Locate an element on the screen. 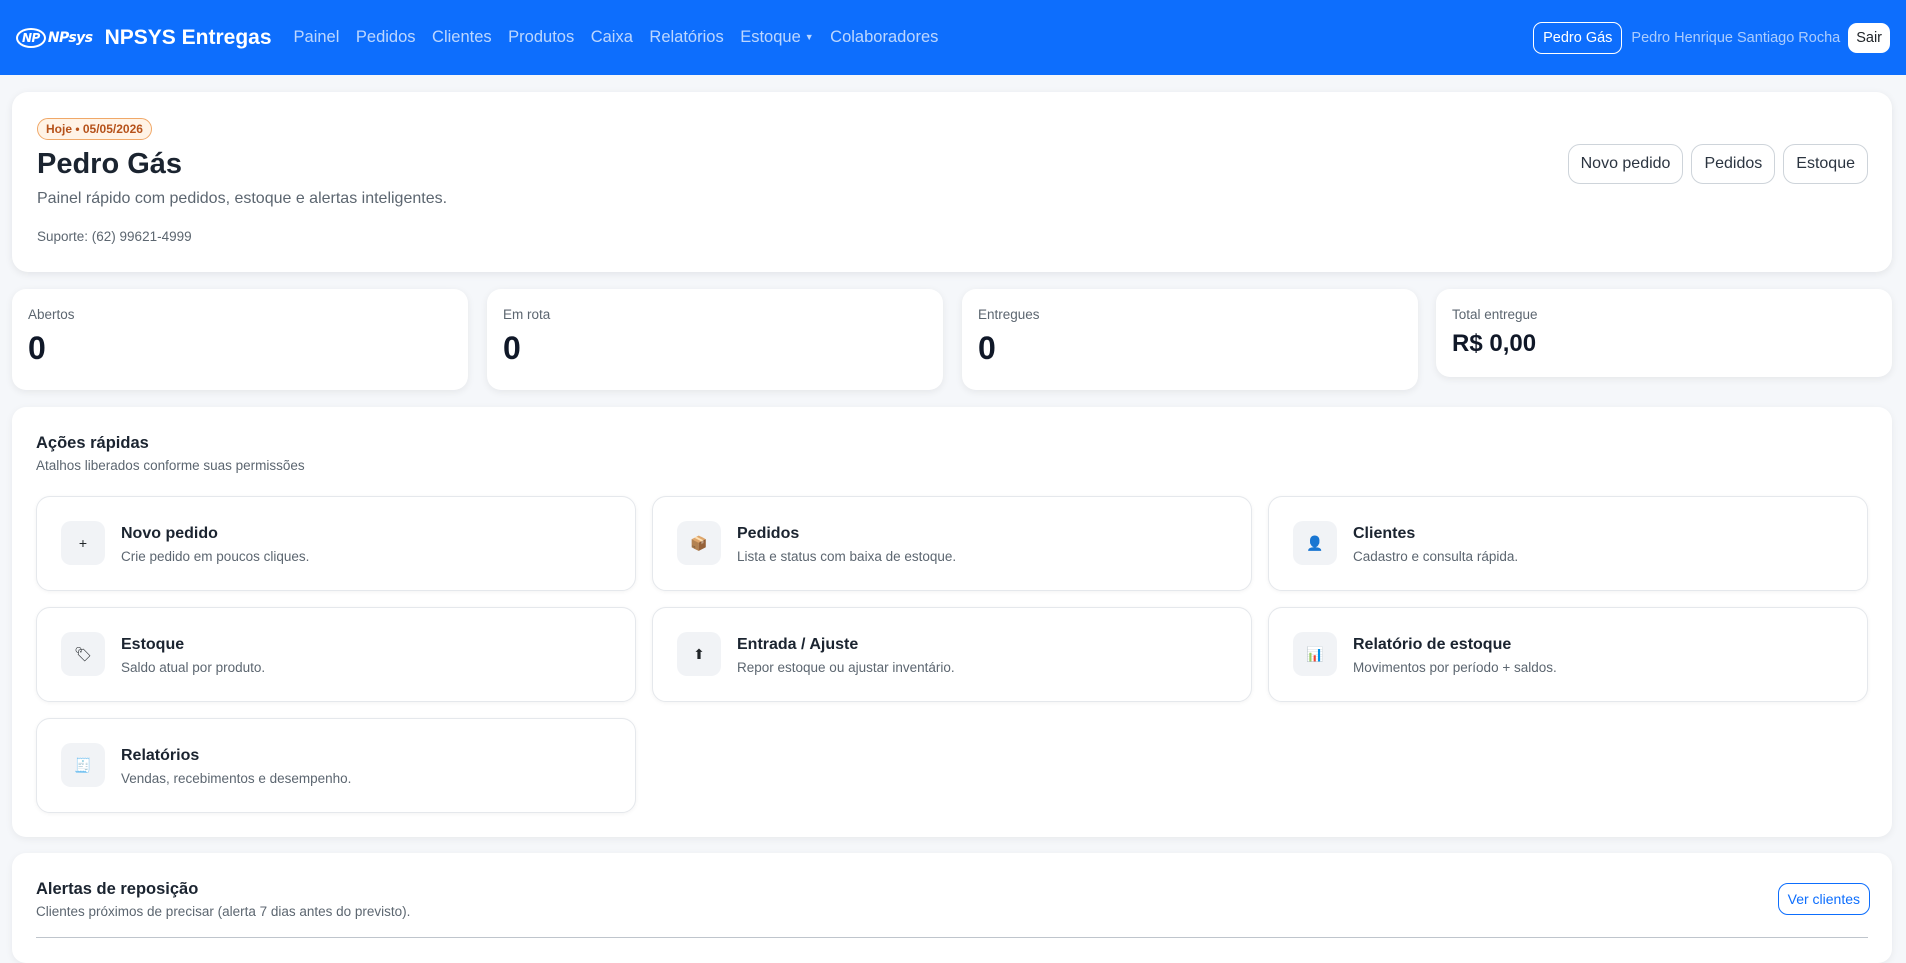 Image resolution: width=1906 pixels, height=963 pixels. report-icon: 🧾 is located at coordinates (83, 765).